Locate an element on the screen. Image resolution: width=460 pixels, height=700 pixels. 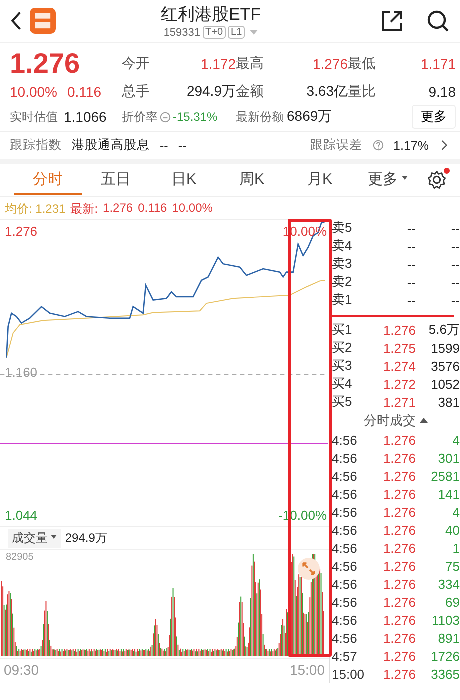
bid-price: 1.272 is located at coordinates (399, 384).